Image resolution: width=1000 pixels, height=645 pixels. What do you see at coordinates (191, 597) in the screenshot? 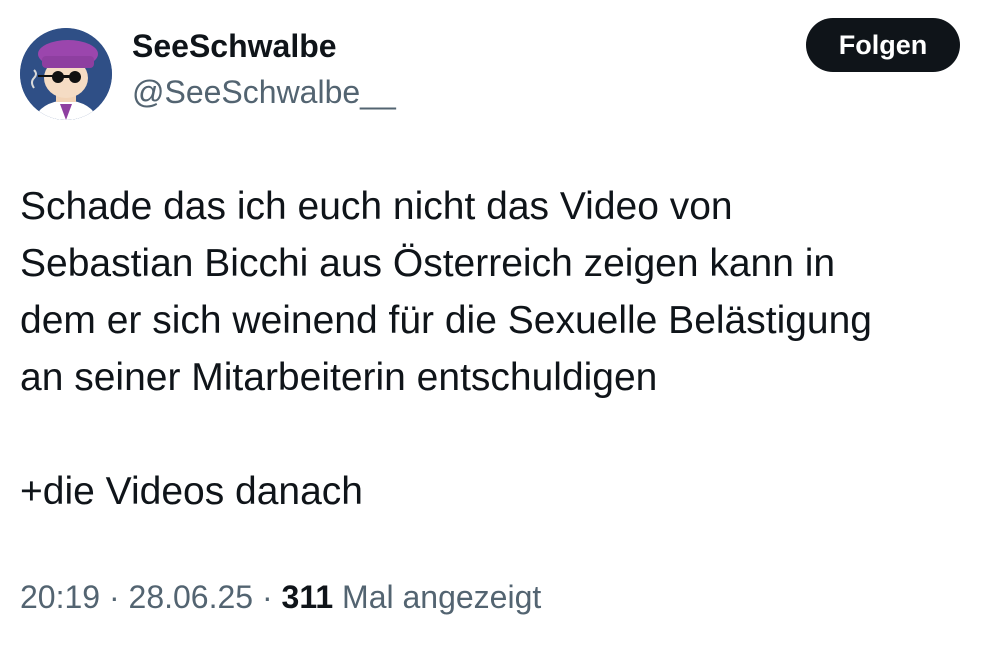
I see `tweet-date: 28.06.25` at bounding box center [191, 597].